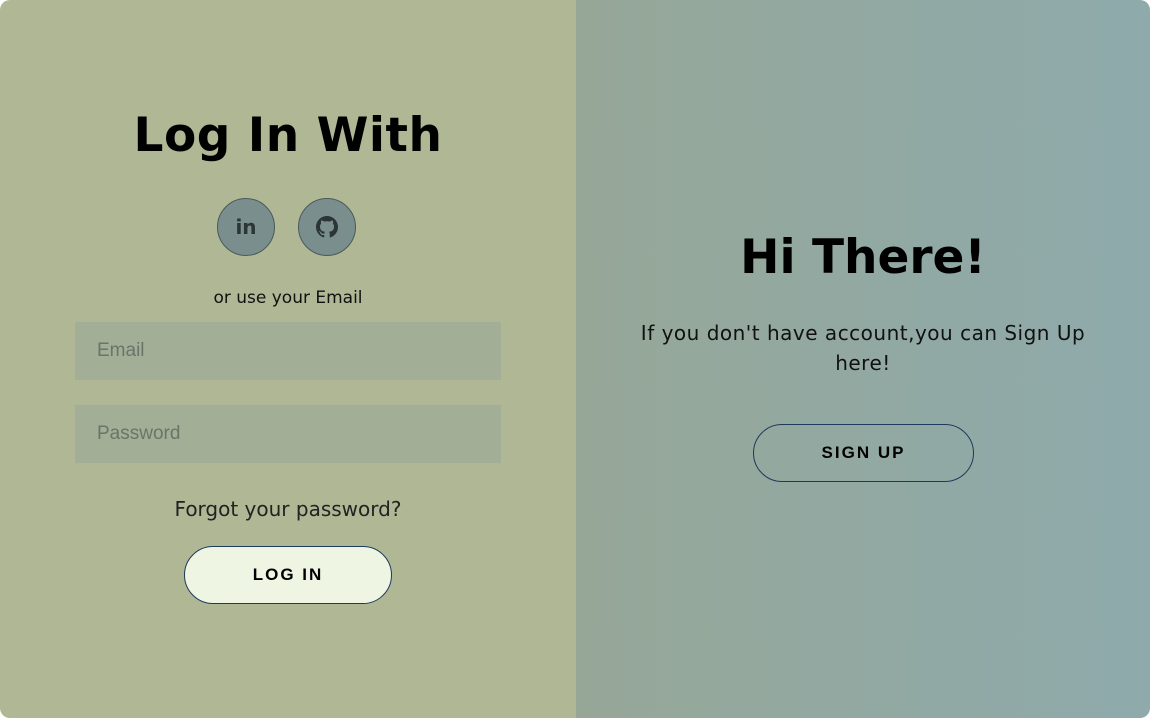 Image resolution: width=1150 pixels, height=718 pixels. Describe the element at coordinates (288, 434) in the screenshot. I see `password-field` at that location.